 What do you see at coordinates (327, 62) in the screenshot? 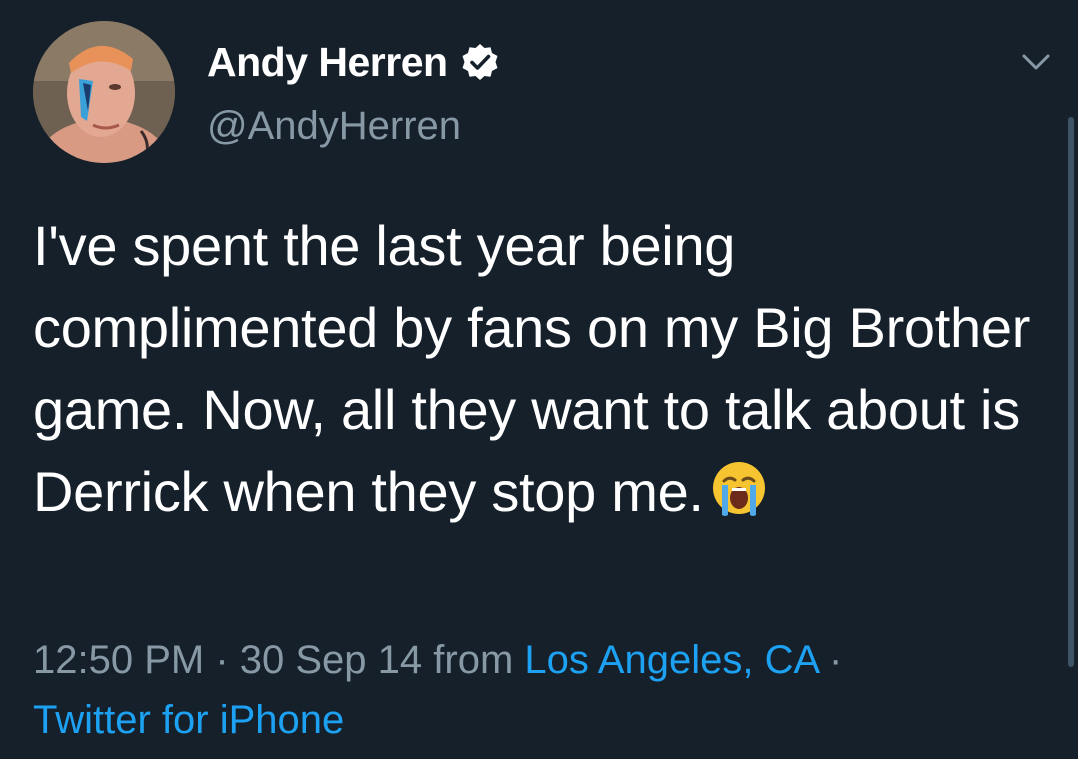
I see `display-name: Andy Herren` at bounding box center [327, 62].